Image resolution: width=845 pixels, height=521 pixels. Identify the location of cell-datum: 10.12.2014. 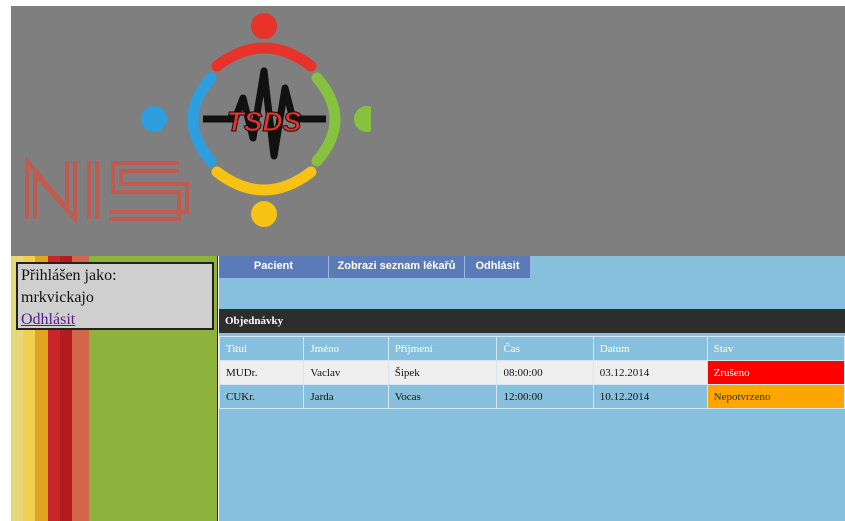
(650, 396).